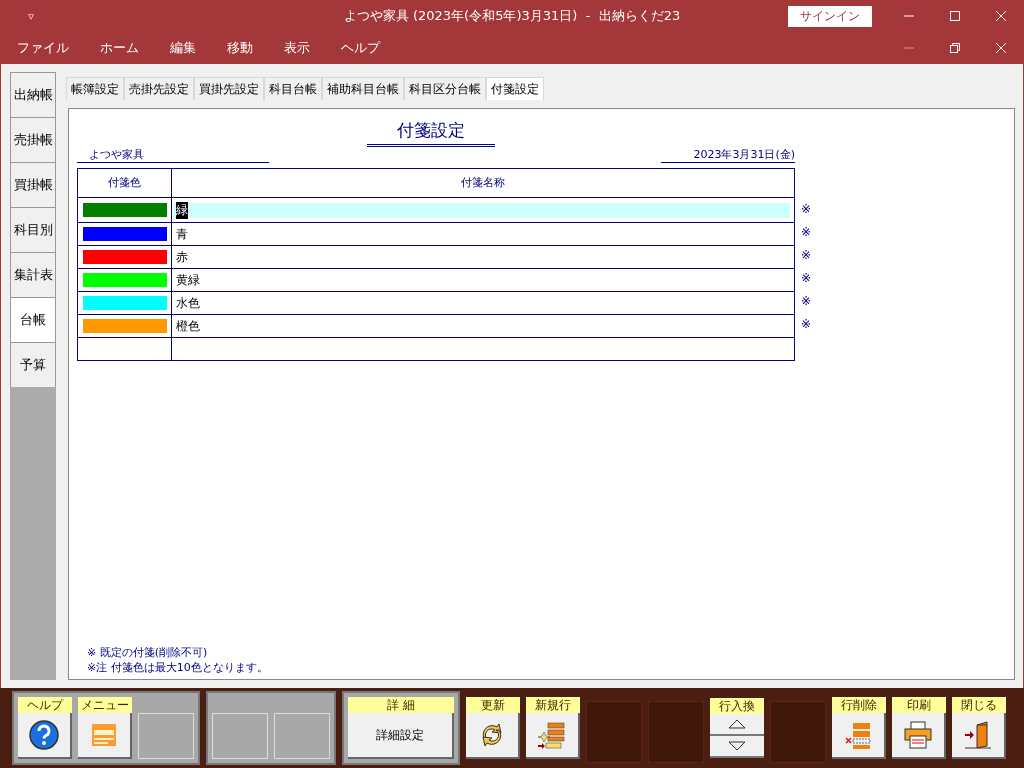 Image resolution: width=1024 pixels, height=768 pixels. I want to click on print-button, so click(919, 736).